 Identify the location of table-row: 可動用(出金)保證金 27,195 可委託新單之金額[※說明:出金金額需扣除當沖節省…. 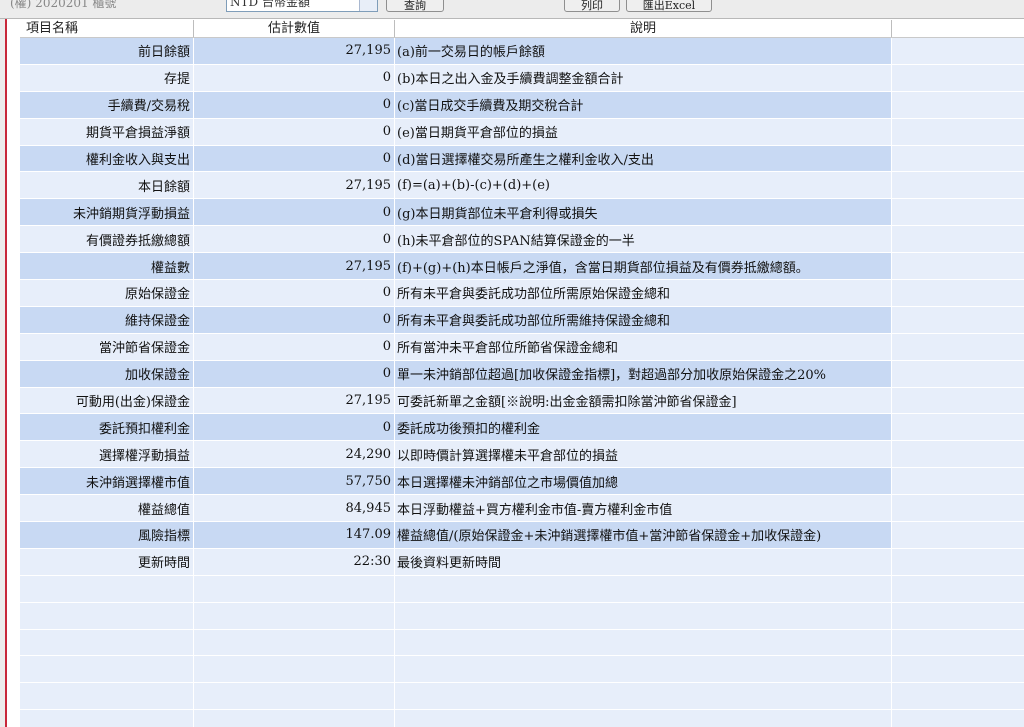
(522, 401).